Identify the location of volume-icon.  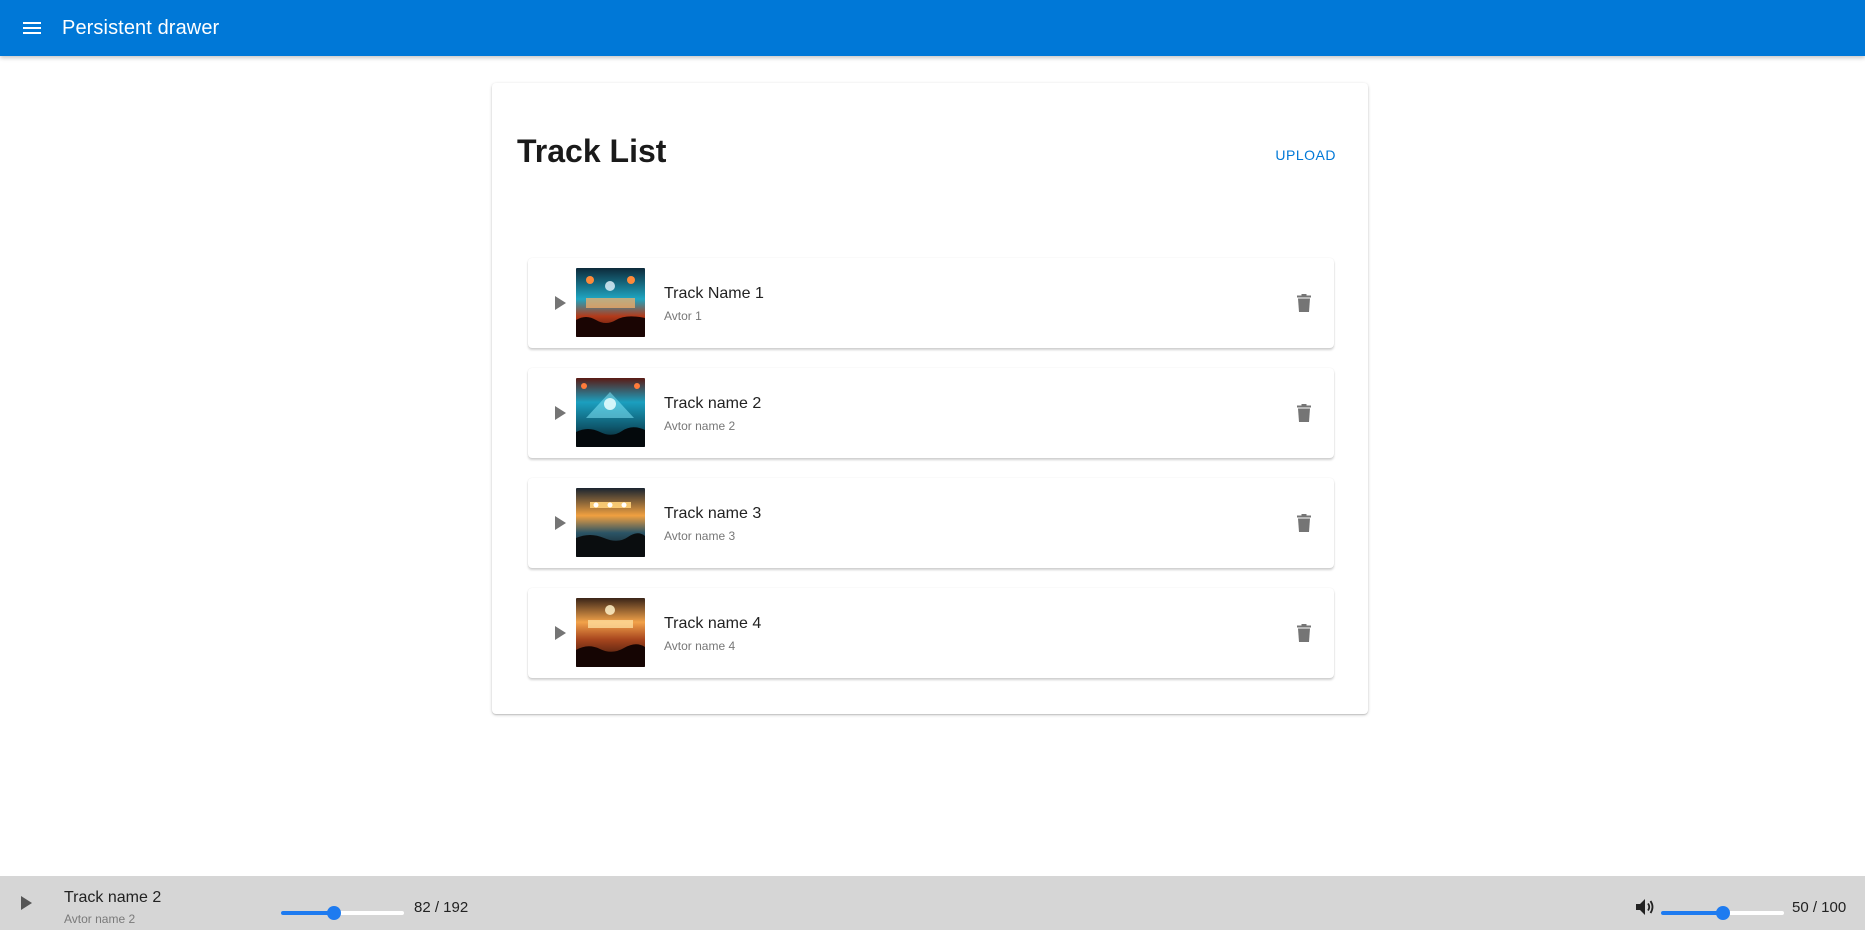
(1645, 907).